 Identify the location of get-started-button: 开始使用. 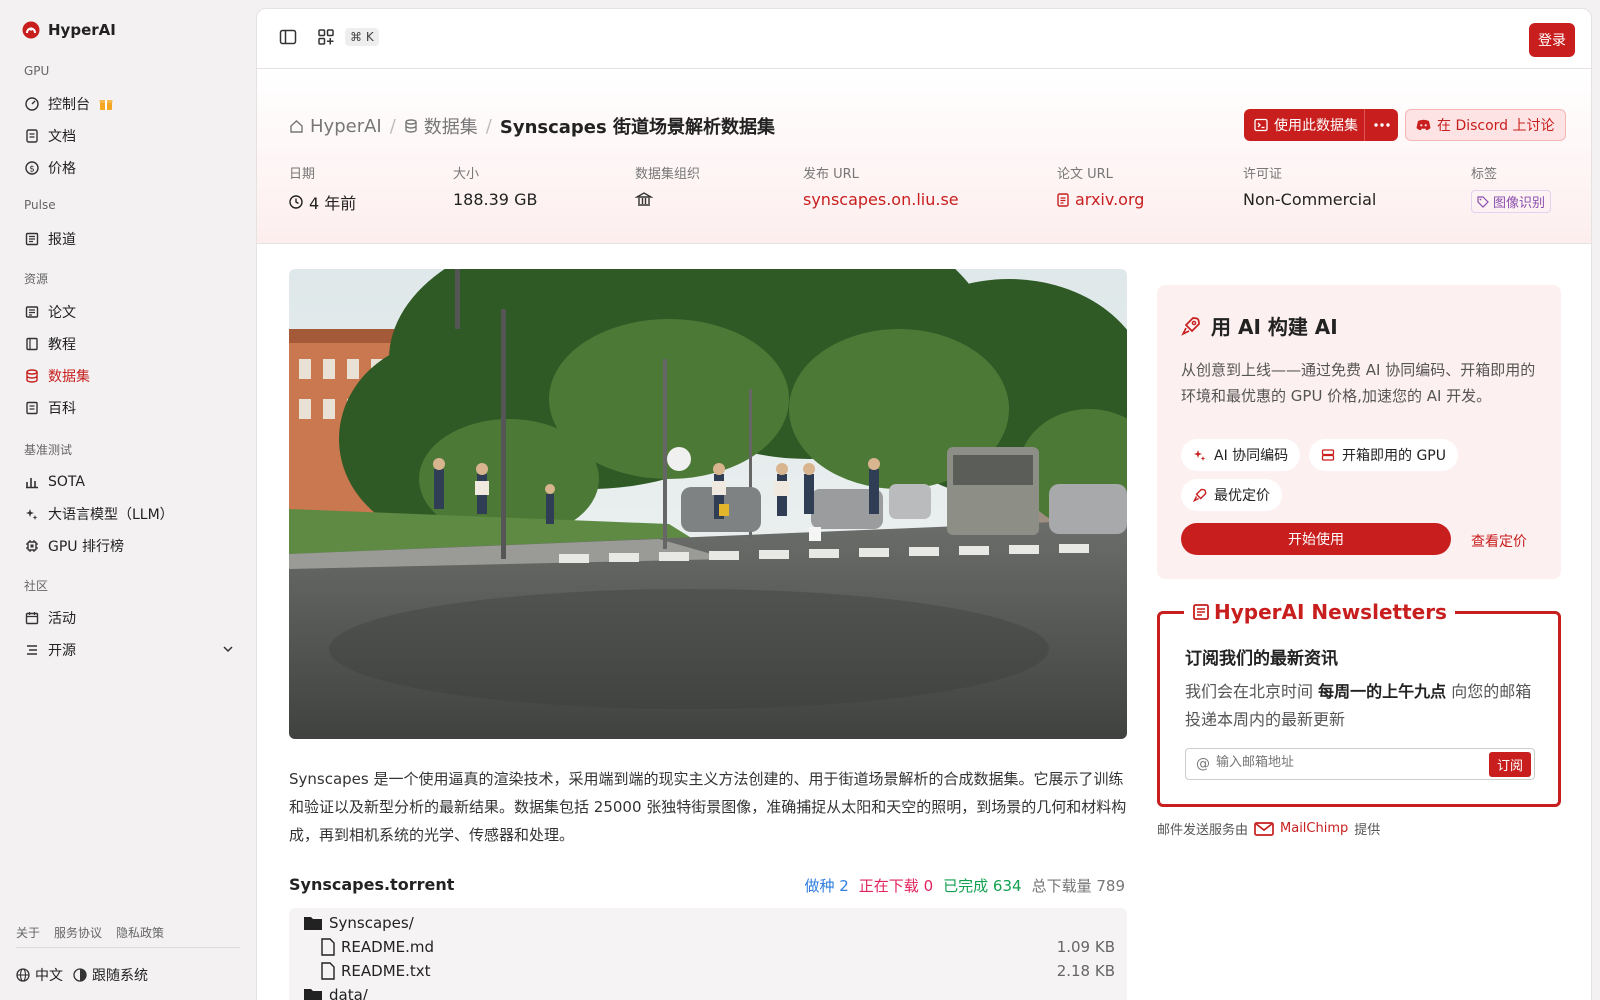
(1316, 539).